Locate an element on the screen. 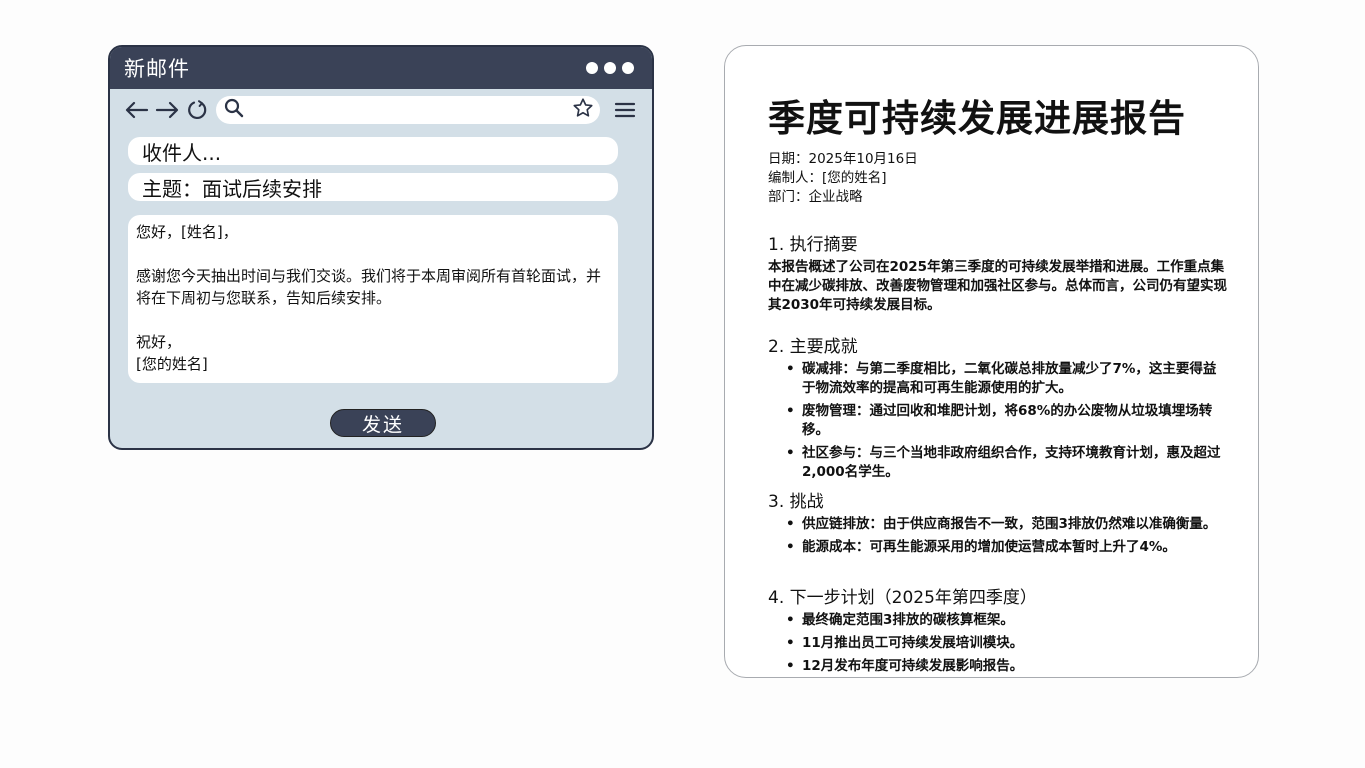  back-arrow-icon is located at coordinates (137, 110).